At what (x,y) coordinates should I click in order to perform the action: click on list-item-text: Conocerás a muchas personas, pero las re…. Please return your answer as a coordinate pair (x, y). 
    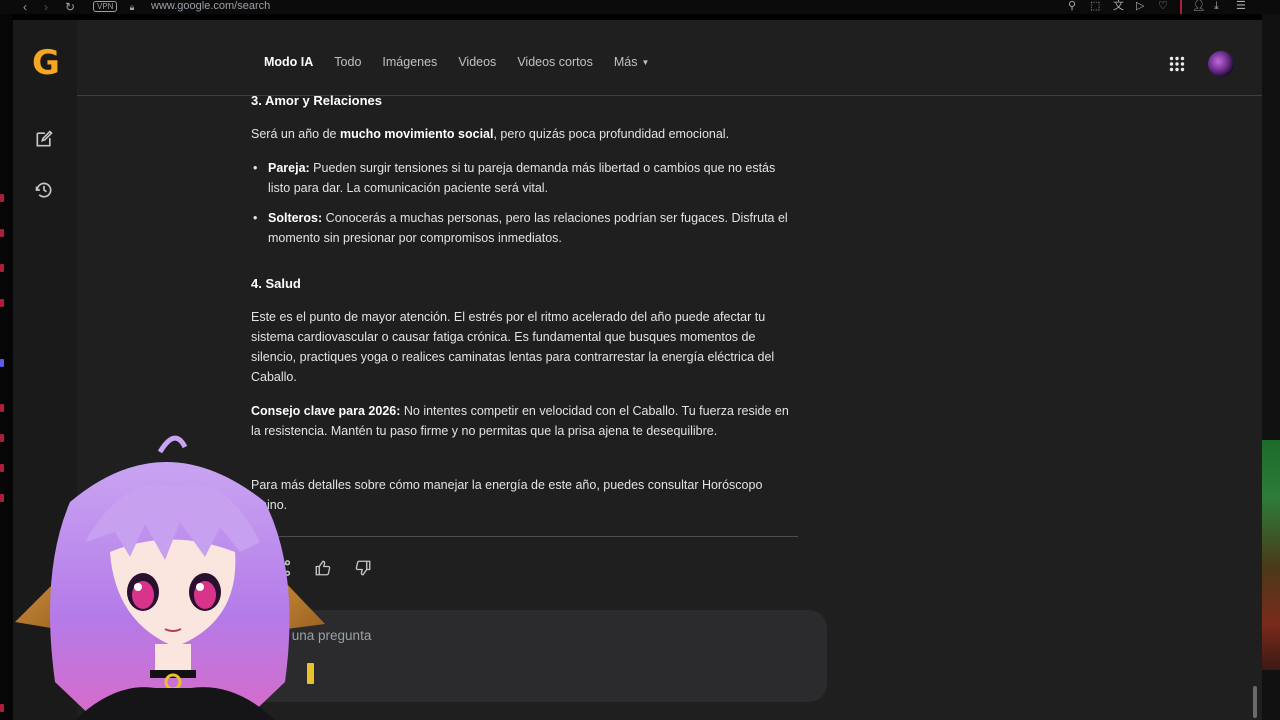
    Looking at the image, I should click on (528, 228).